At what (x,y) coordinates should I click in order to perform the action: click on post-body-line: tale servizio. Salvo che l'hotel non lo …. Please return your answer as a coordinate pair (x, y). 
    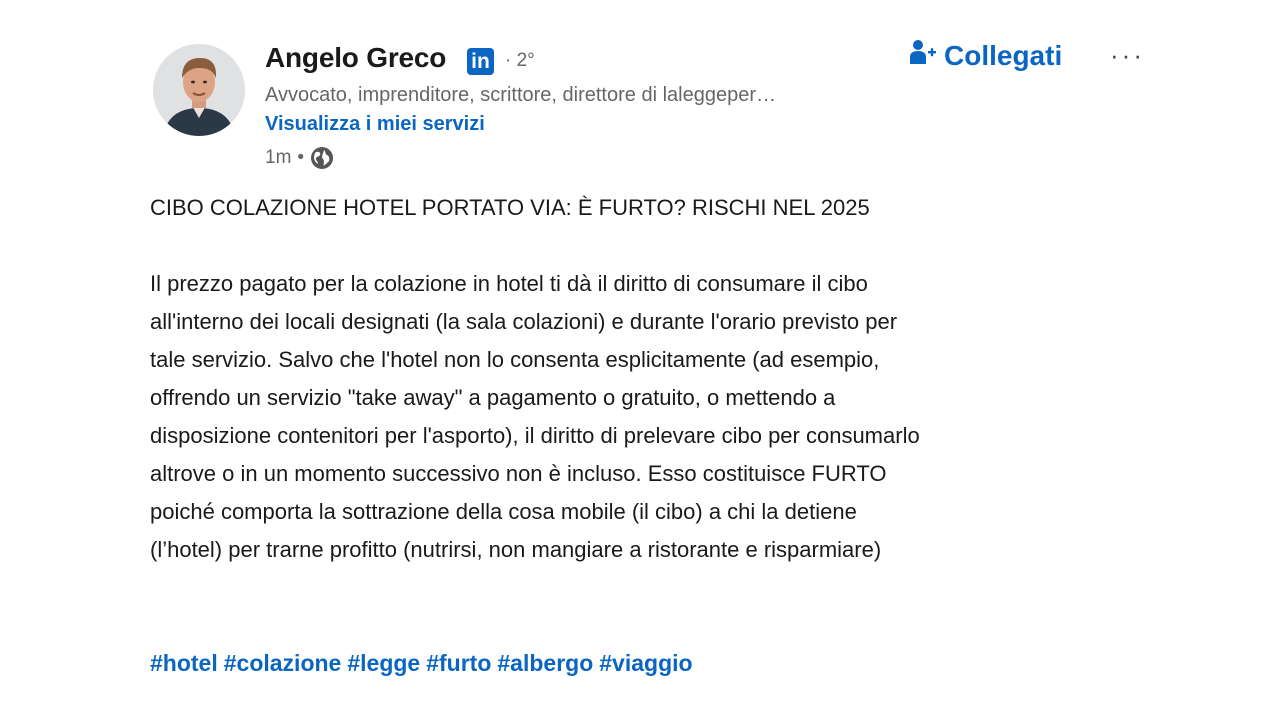
    Looking at the image, I should click on (515, 359).